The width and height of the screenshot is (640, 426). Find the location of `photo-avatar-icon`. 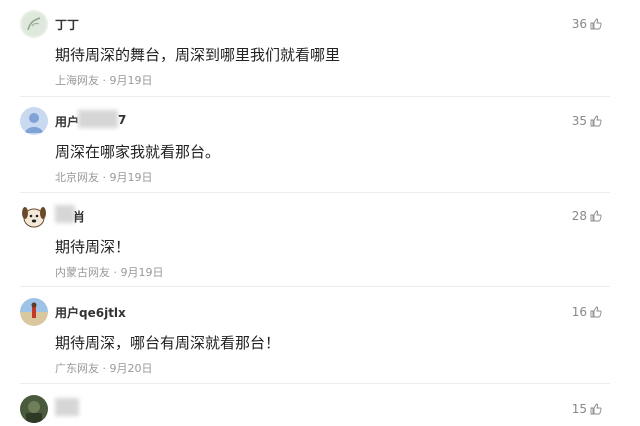

photo-avatar-icon is located at coordinates (34, 409).